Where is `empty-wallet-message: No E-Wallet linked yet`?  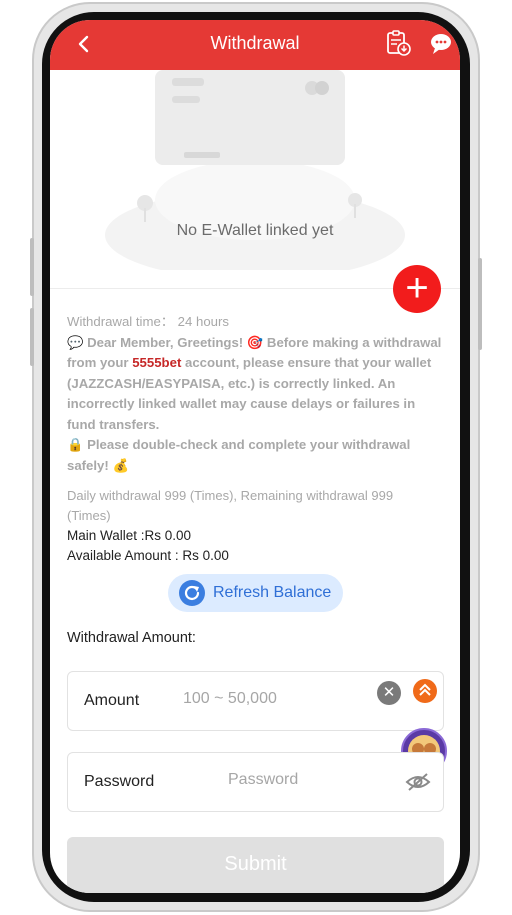
empty-wallet-message: No E-Wallet linked yet is located at coordinates (255, 230).